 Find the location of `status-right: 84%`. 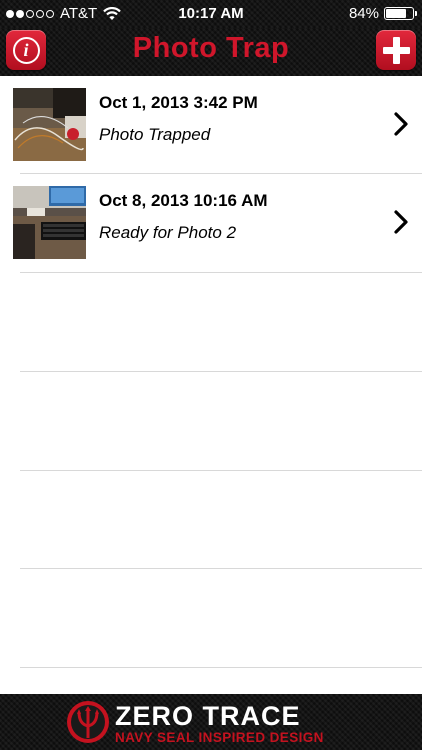

status-right: 84% is located at coordinates (382, 13).